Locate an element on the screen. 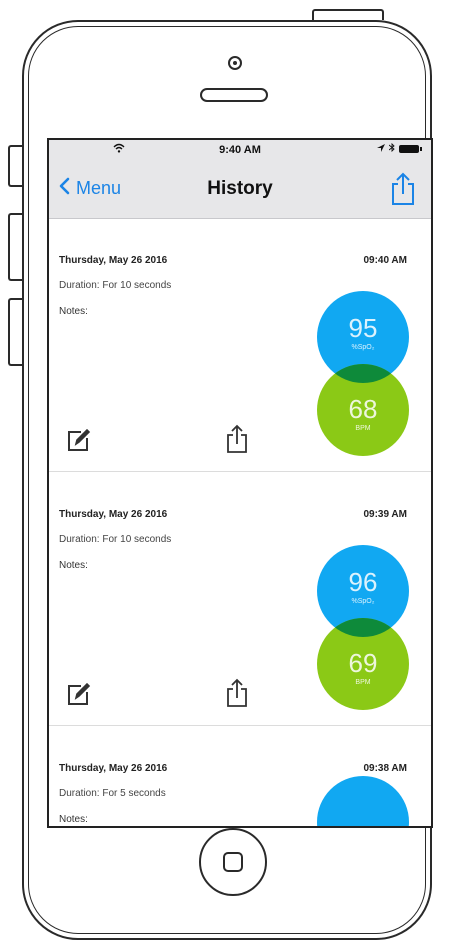 This screenshot has height=952, width=454. entry-time: 09:38 AM is located at coordinates (385, 768).